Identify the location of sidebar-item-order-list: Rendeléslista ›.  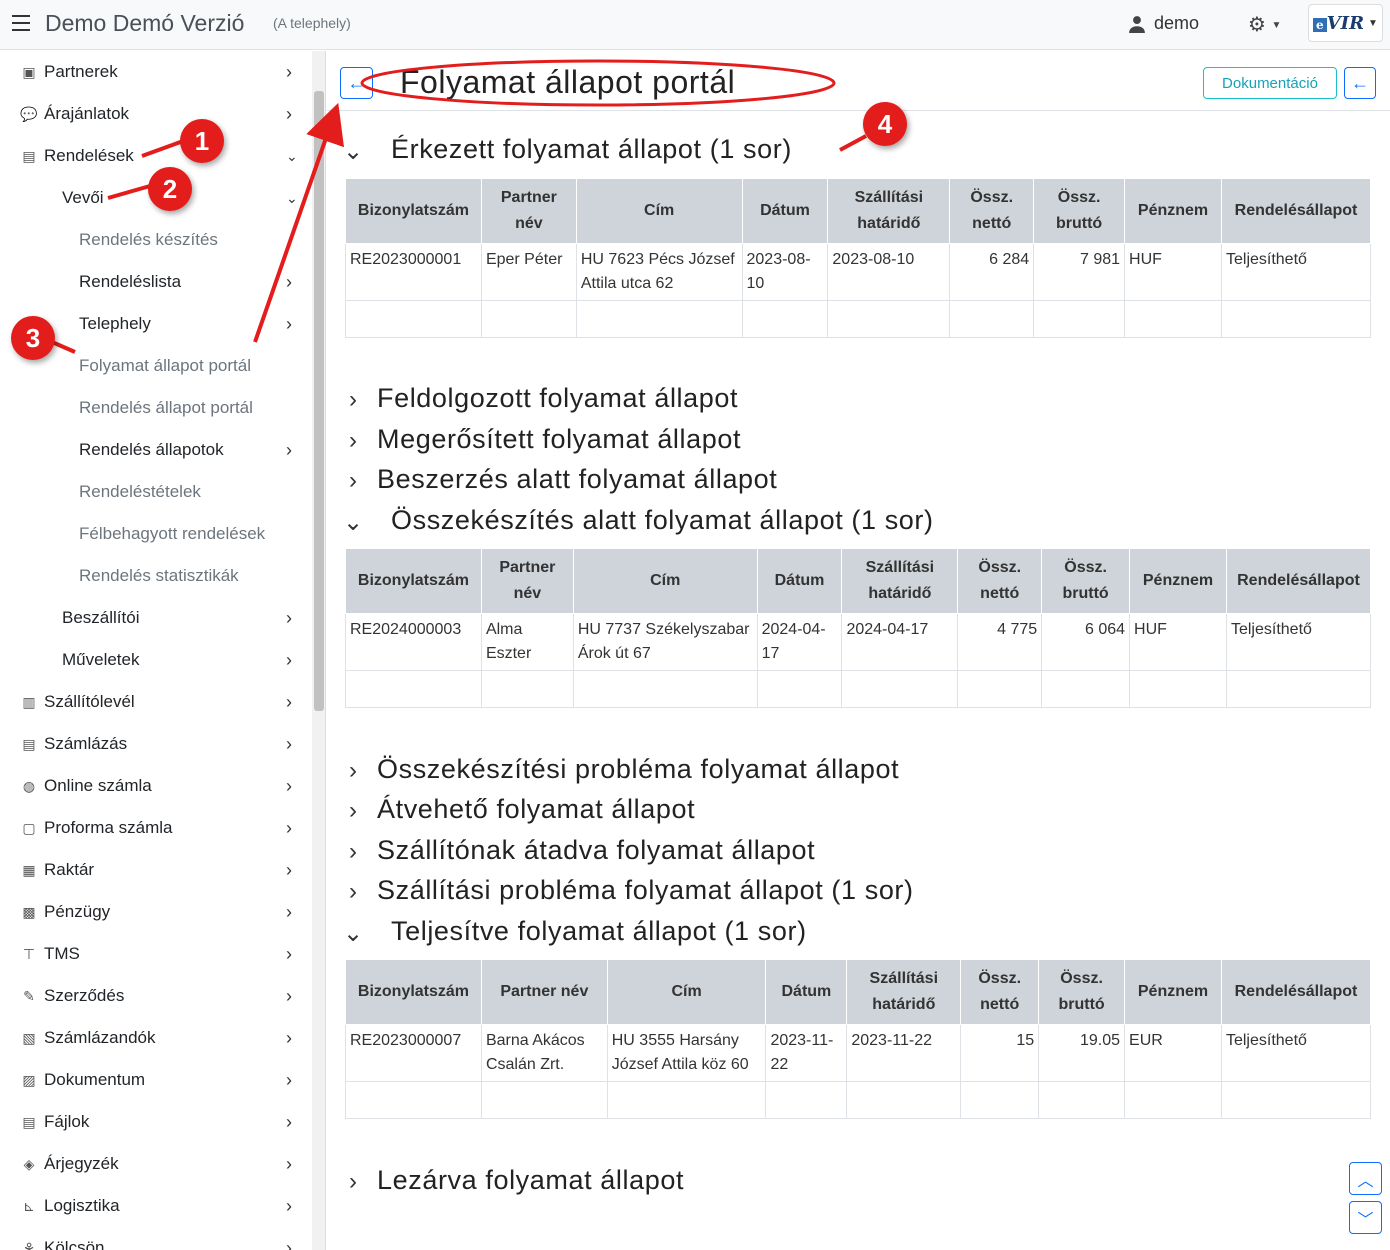
(156, 282).